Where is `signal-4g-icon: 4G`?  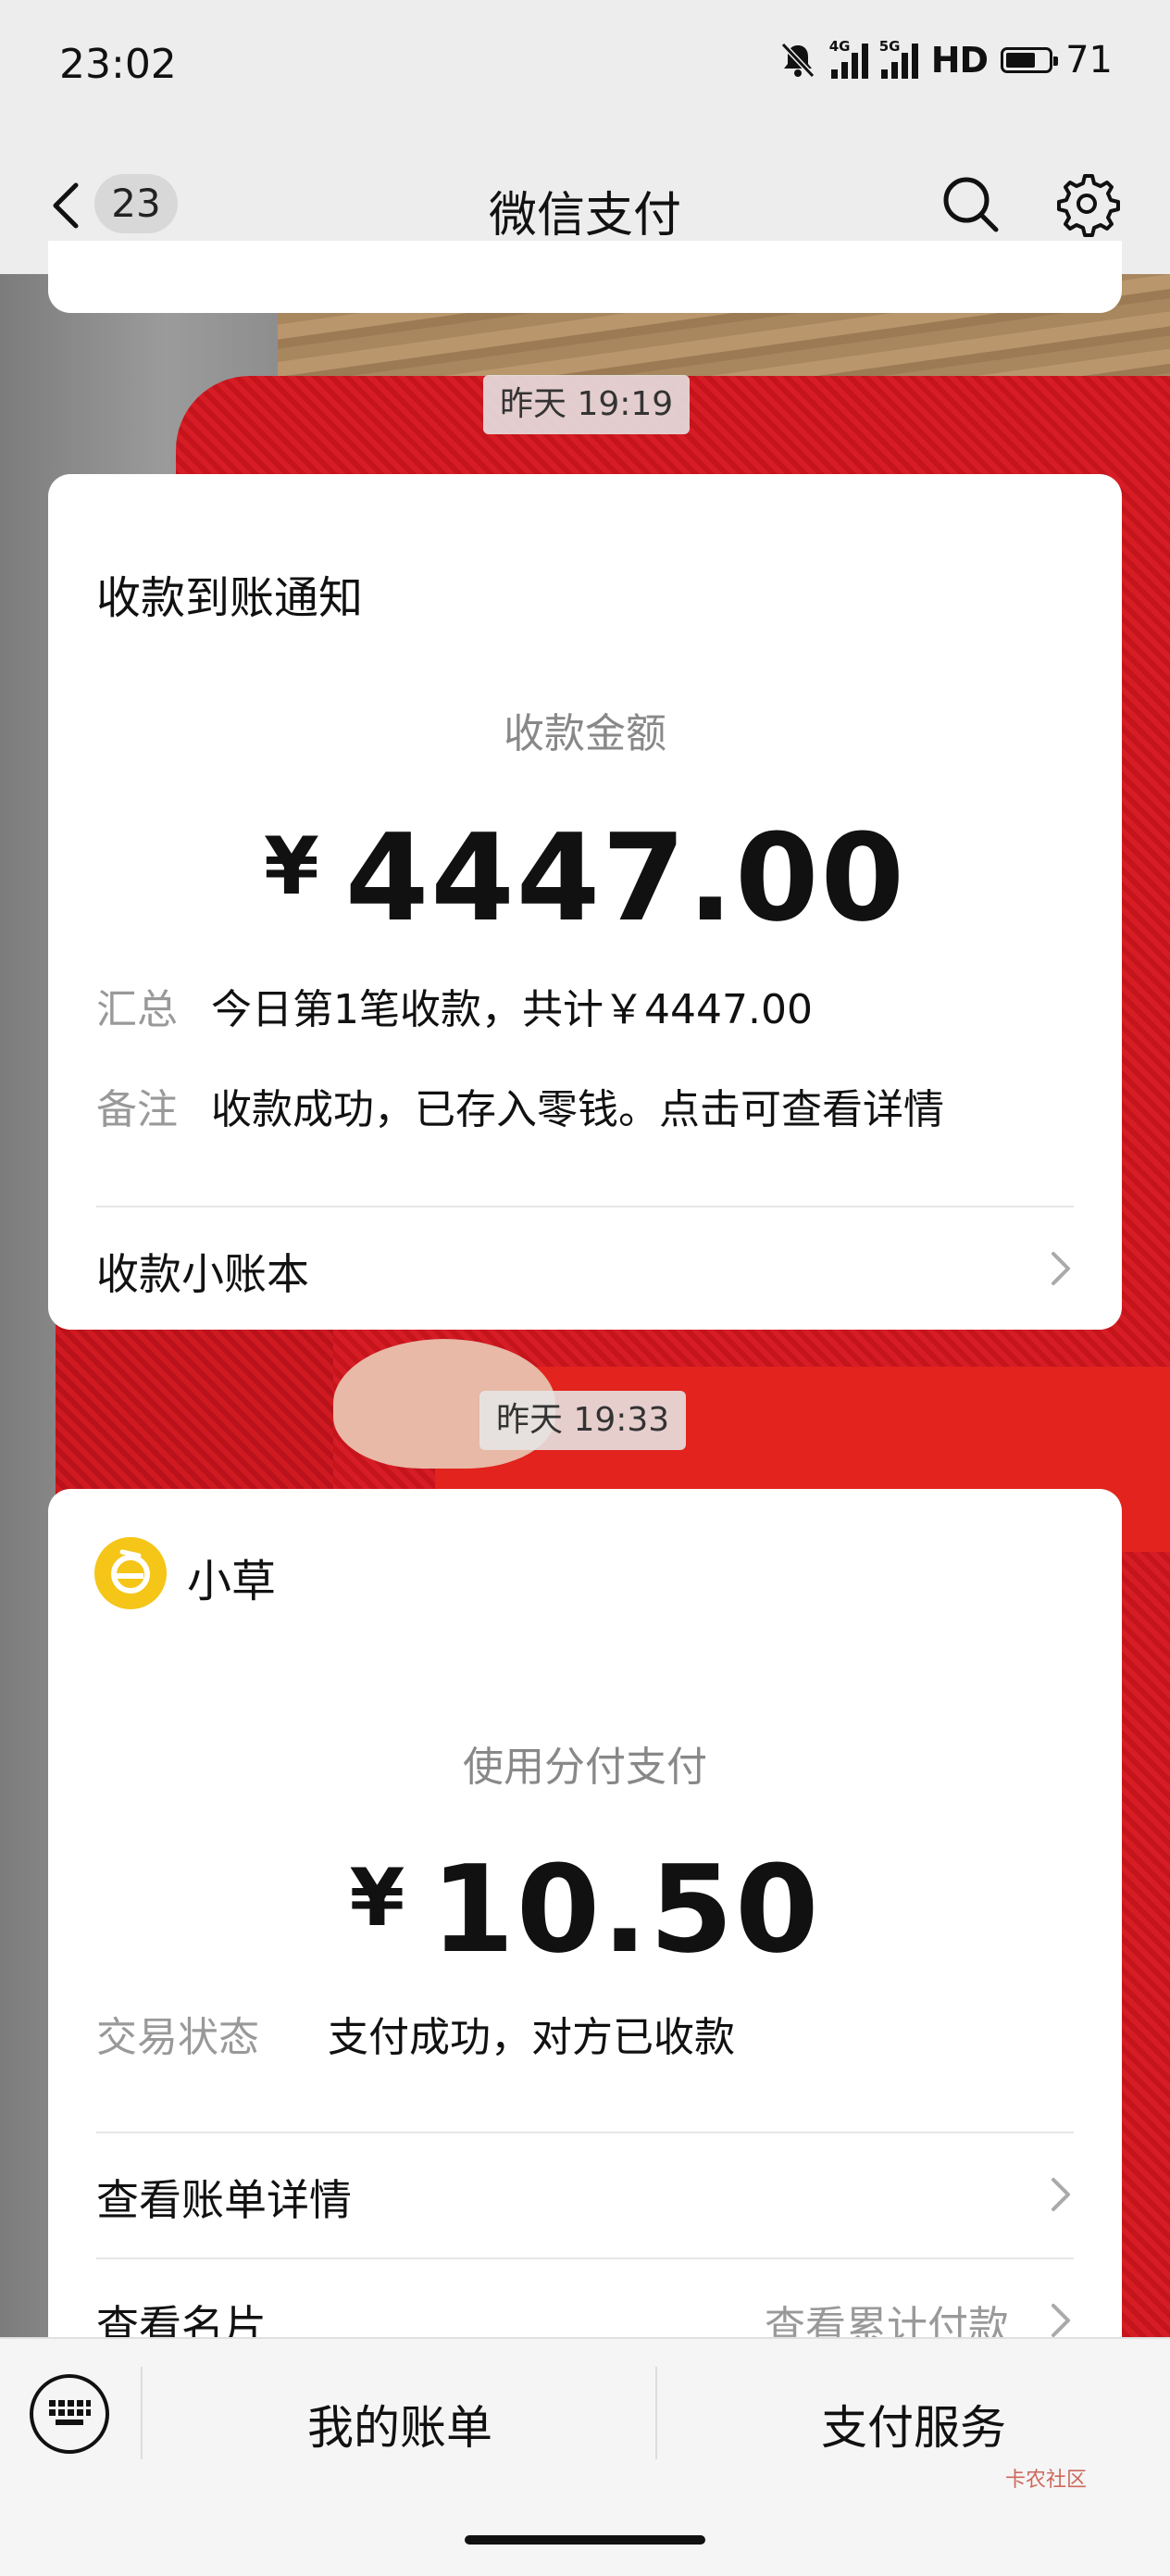
signal-4g-icon: 4G is located at coordinates (848, 59).